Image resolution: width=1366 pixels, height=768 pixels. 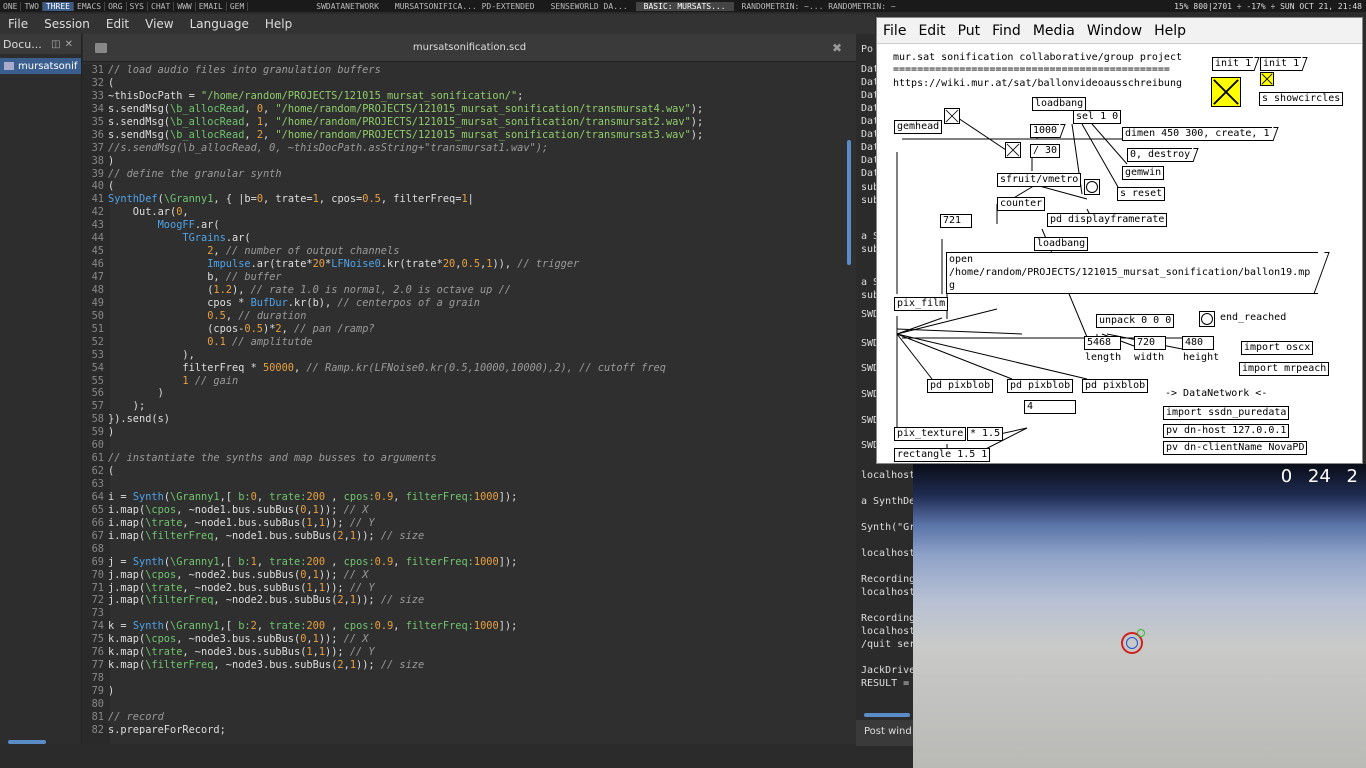 I want to click on obj-counter: counter, so click(x=1021, y=204).